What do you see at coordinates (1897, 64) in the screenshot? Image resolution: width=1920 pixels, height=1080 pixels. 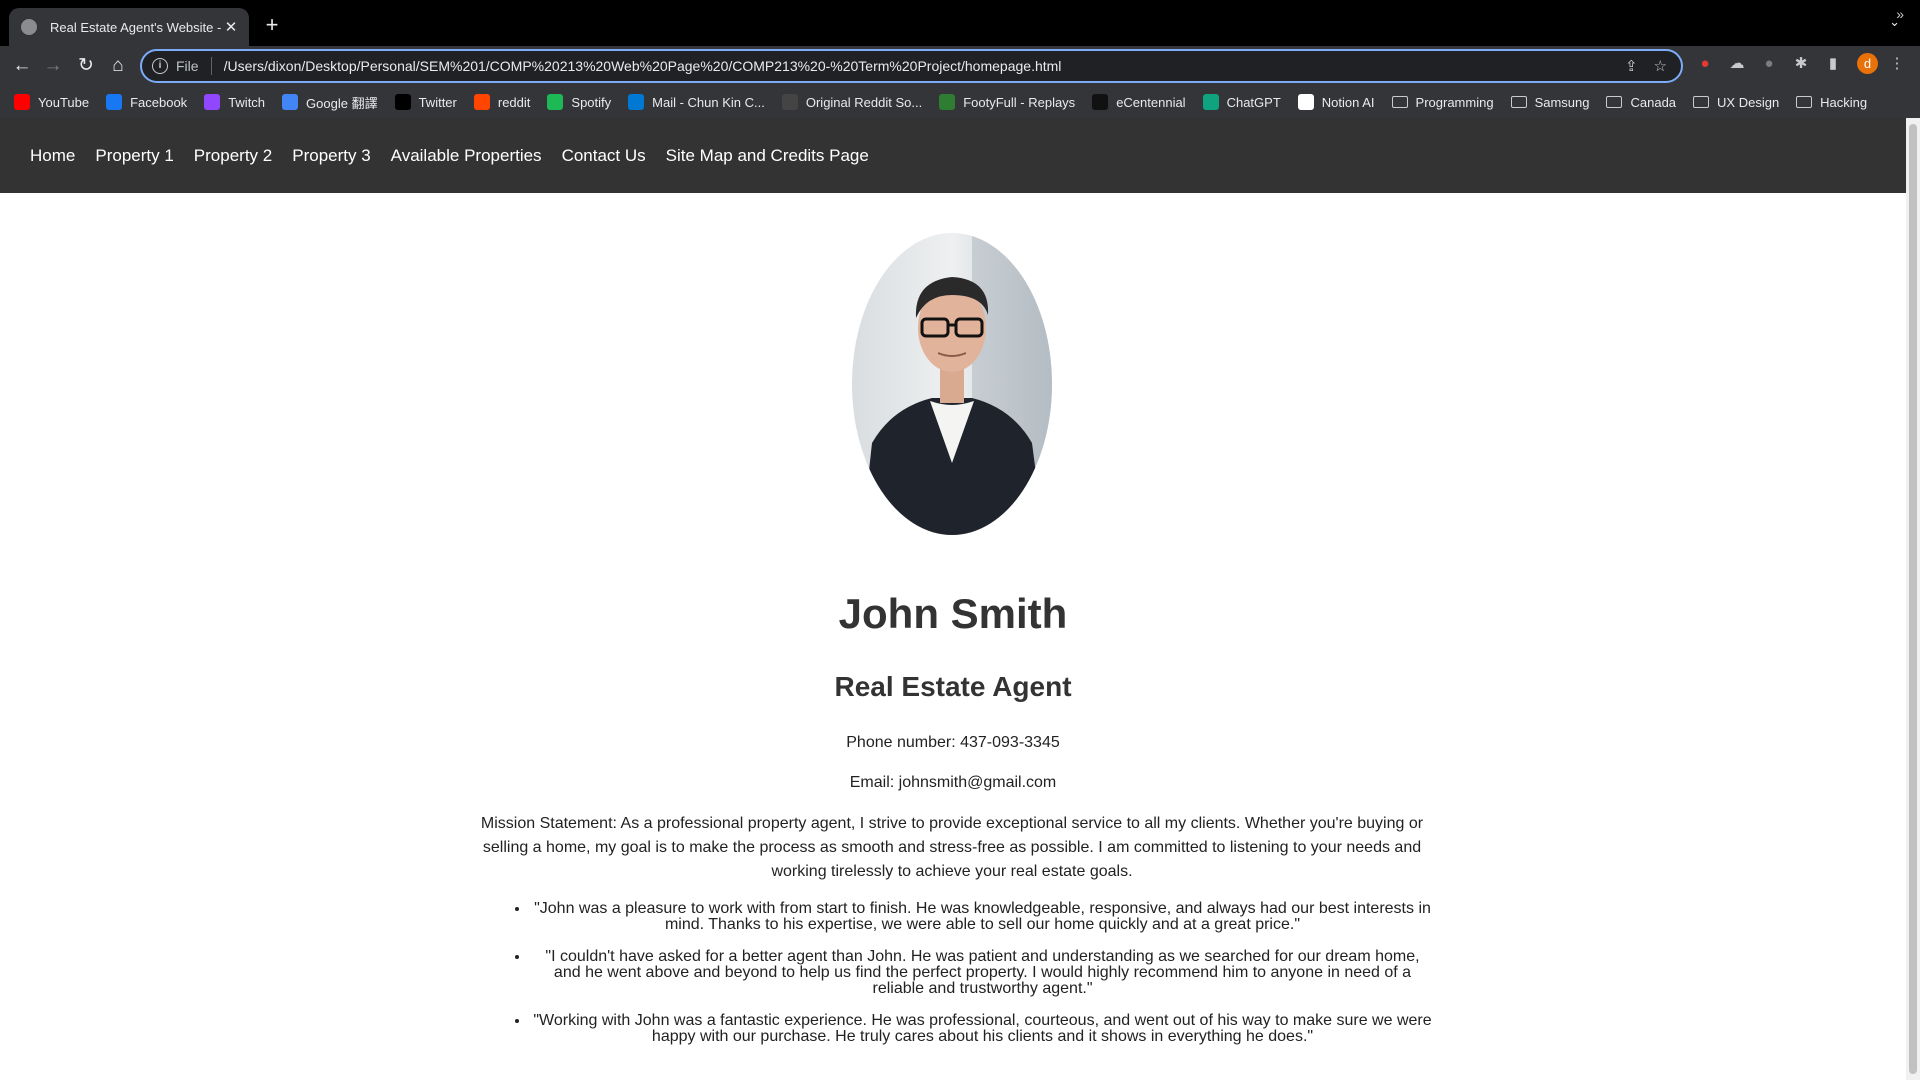 I see `menu-kebab-icon: ⋮` at bounding box center [1897, 64].